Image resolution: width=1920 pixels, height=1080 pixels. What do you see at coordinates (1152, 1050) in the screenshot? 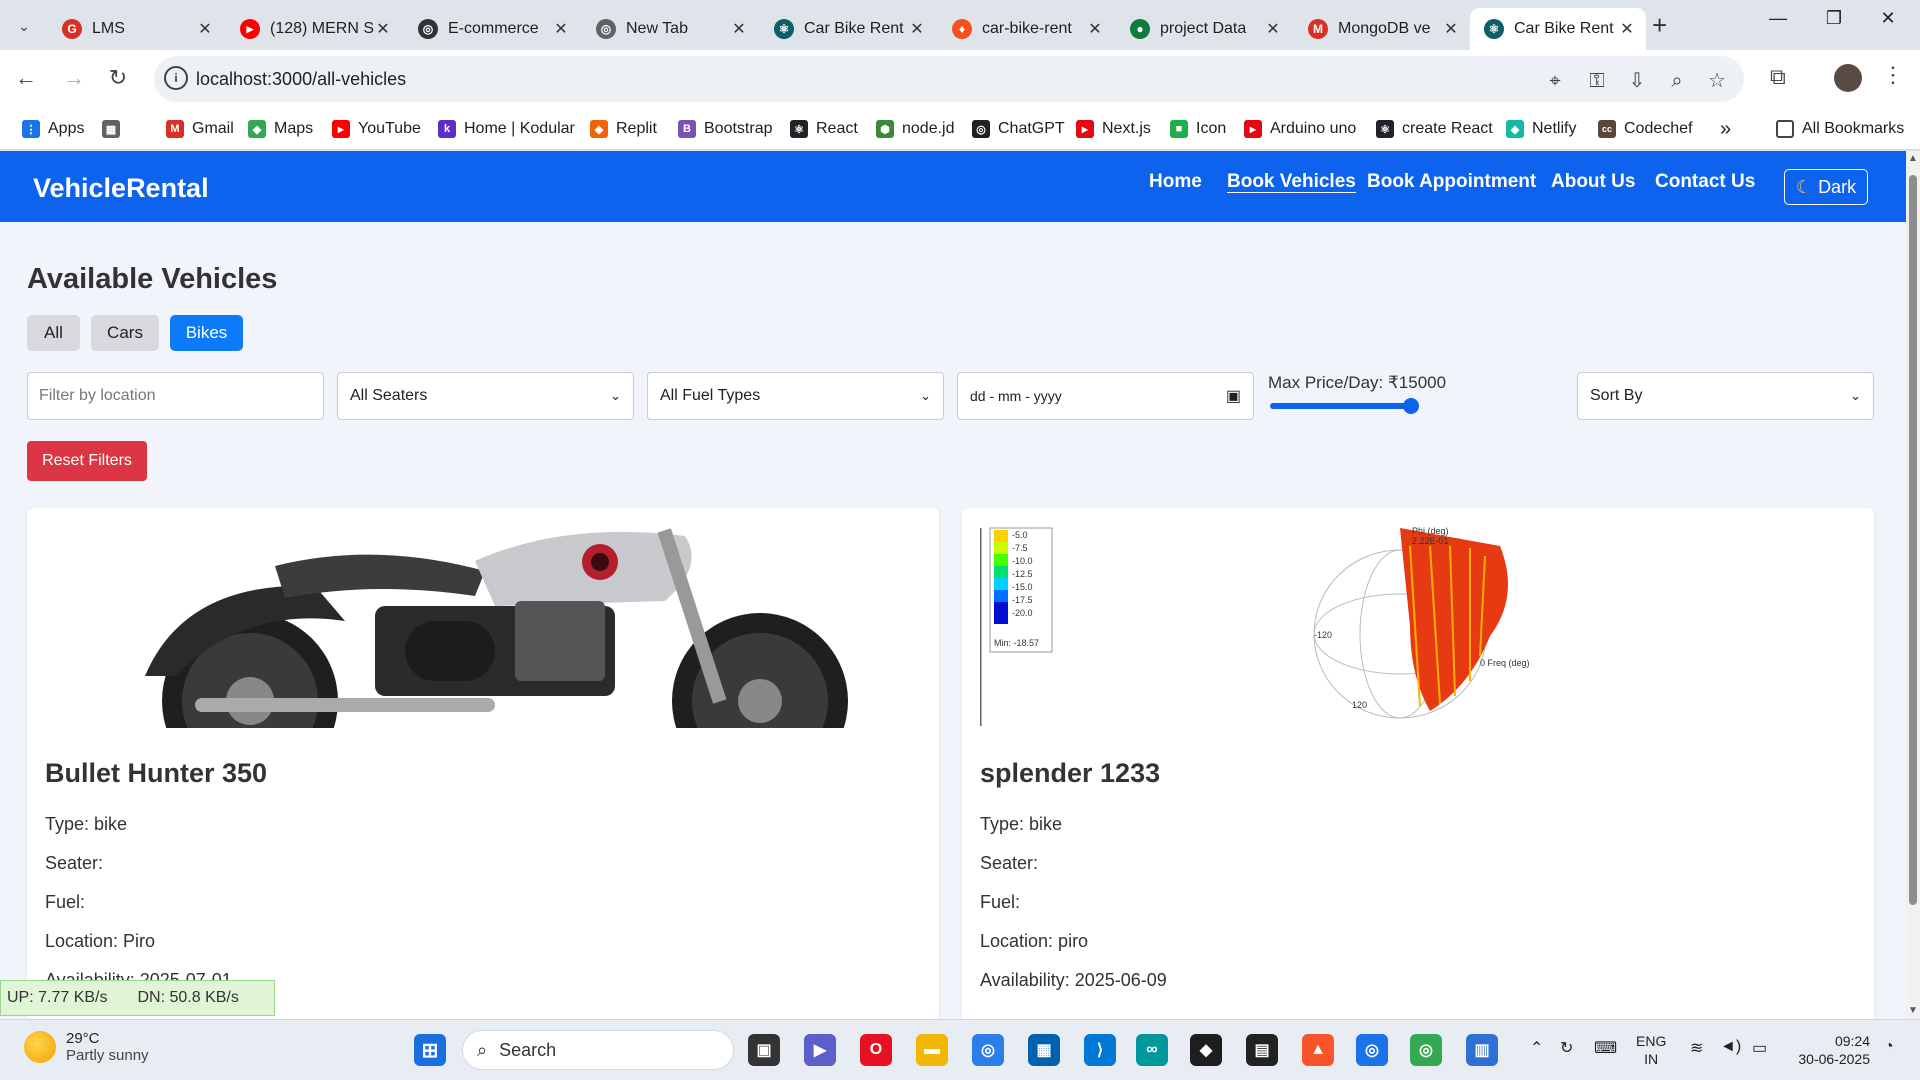
I see `arduino-icon: ∞` at bounding box center [1152, 1050].